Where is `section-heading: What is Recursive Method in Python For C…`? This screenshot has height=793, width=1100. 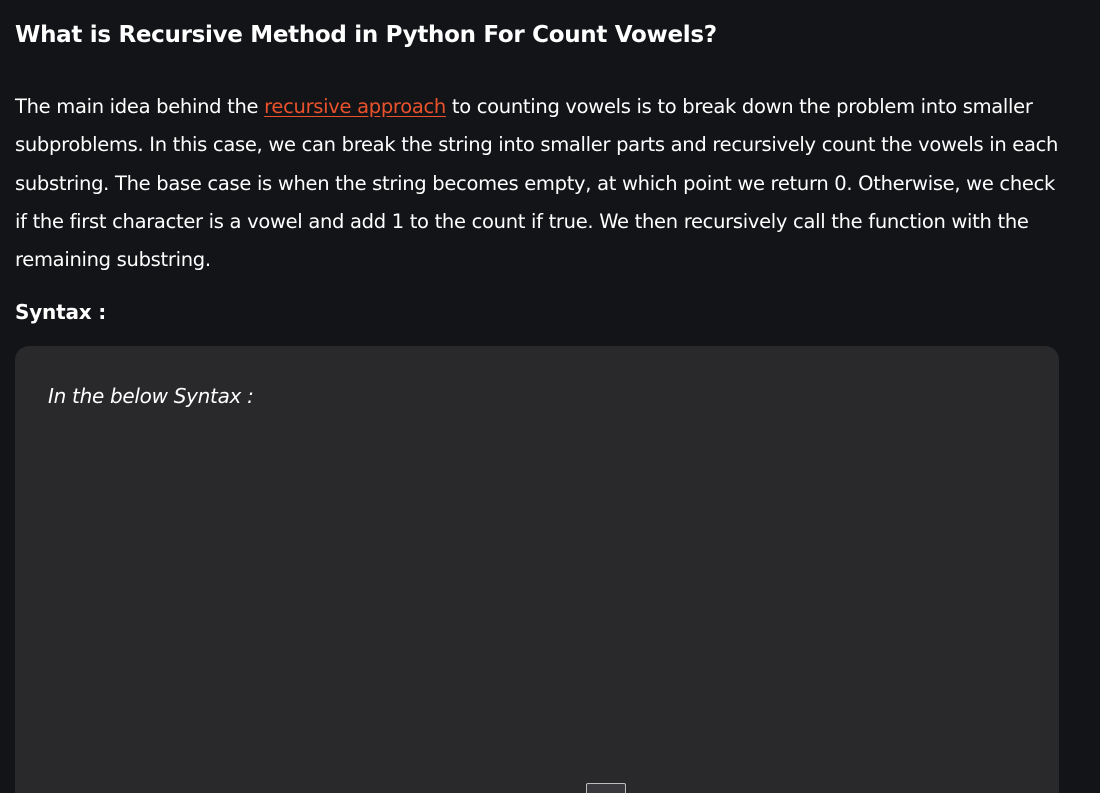 section-heading: What is Recursive Method in Python For C… is located at coordinates (366, 35).